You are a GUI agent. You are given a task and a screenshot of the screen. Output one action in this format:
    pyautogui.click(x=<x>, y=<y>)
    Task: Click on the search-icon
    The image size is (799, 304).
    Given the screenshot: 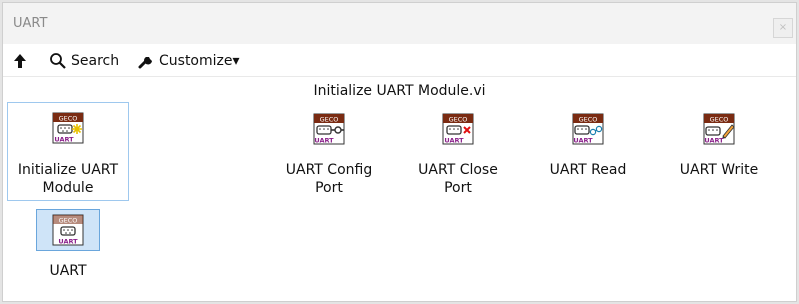 What is the action you would take?
    pyautogui.click(x=58, y=61)
    